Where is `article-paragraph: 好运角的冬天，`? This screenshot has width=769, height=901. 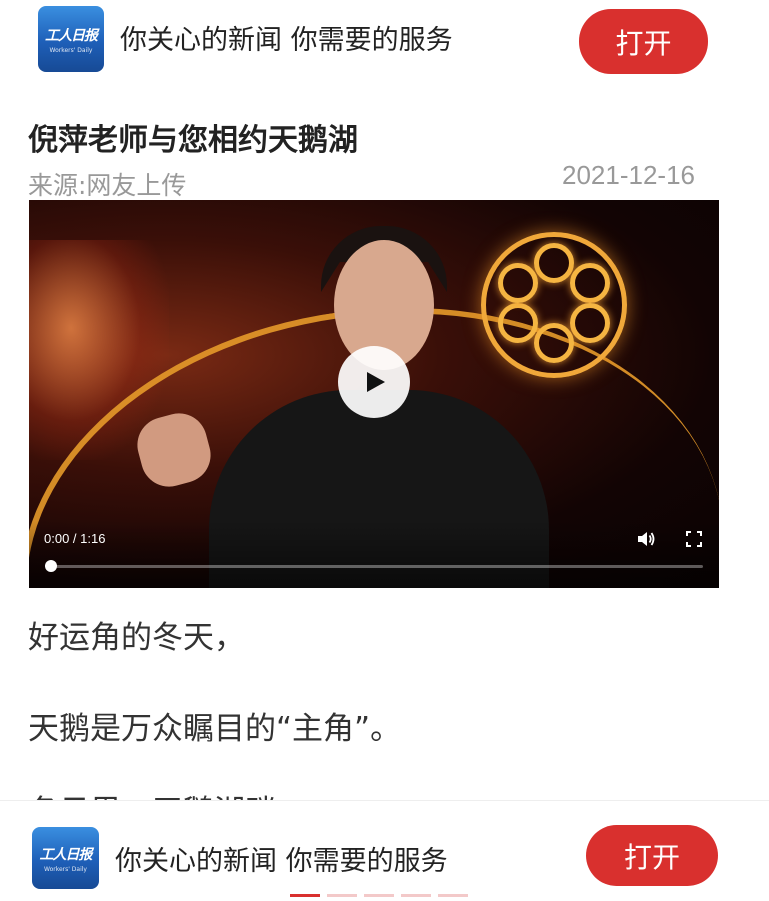
article-paragraph: 好运角的冬天， is located at coordinates (136, 638).